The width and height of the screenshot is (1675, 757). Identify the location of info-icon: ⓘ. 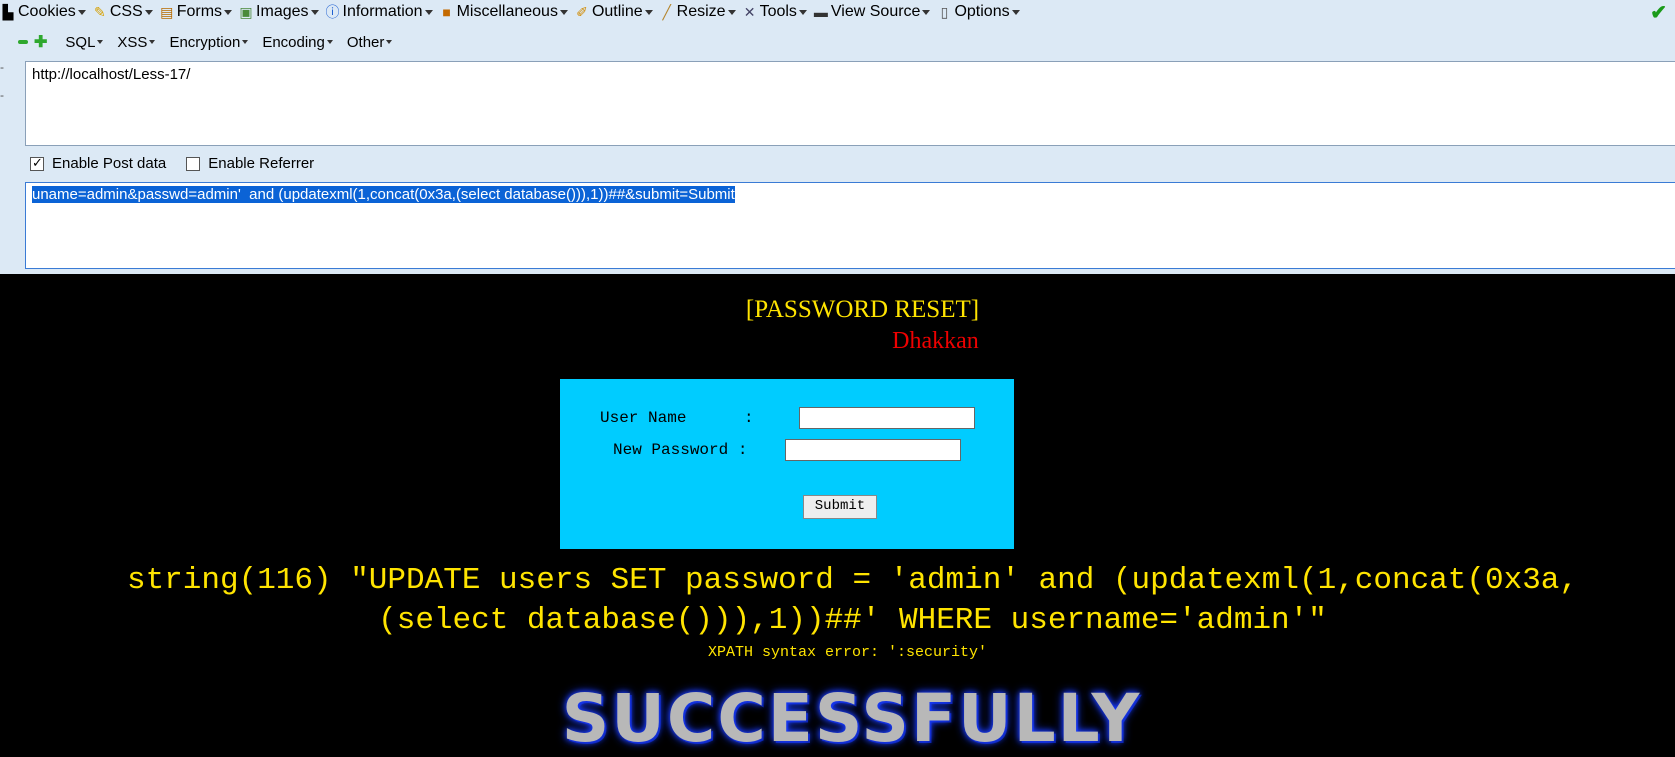
(332, 12).